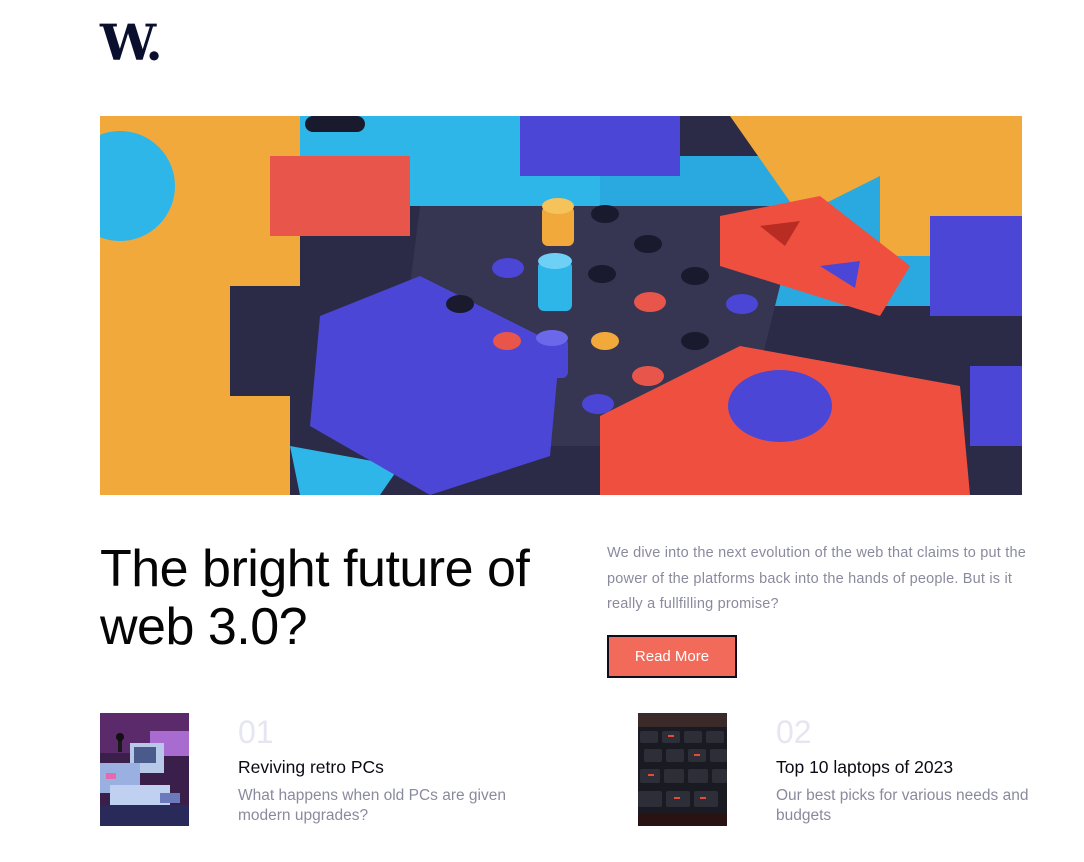  What do you see at coordinates (311, 767) in the screenshot?
I see `article-title: Reviving retro PCs` at bounding box center [311, 767].